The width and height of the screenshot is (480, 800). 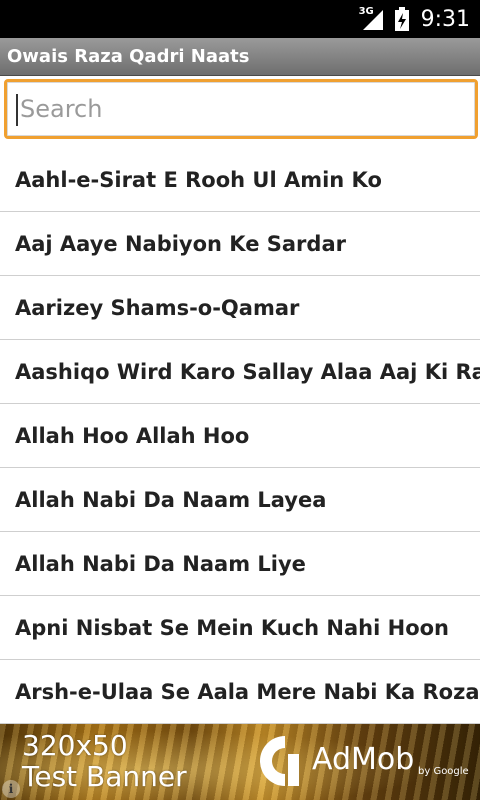 I want to click on app-title-bar: Owais Raza Qadri Naats, so click(x=240, y=57).